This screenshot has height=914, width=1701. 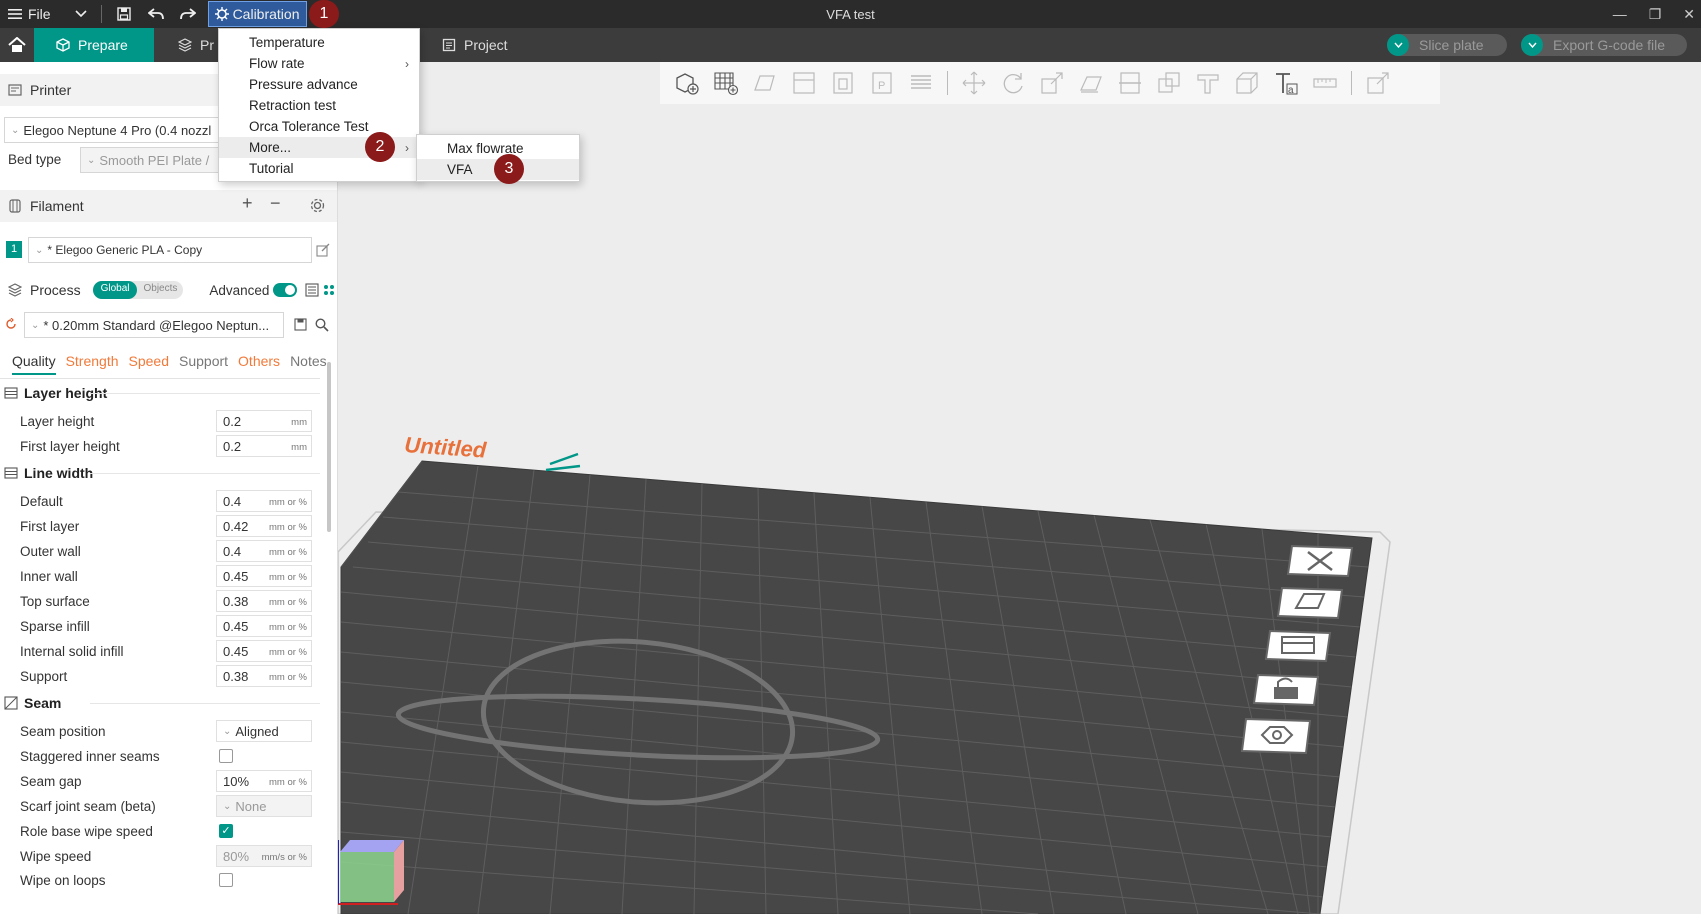 What do you see at coordinates (51, 90) in the screenshot?
I see `printer-section-label: Printer` at bounding box center [51, 90].